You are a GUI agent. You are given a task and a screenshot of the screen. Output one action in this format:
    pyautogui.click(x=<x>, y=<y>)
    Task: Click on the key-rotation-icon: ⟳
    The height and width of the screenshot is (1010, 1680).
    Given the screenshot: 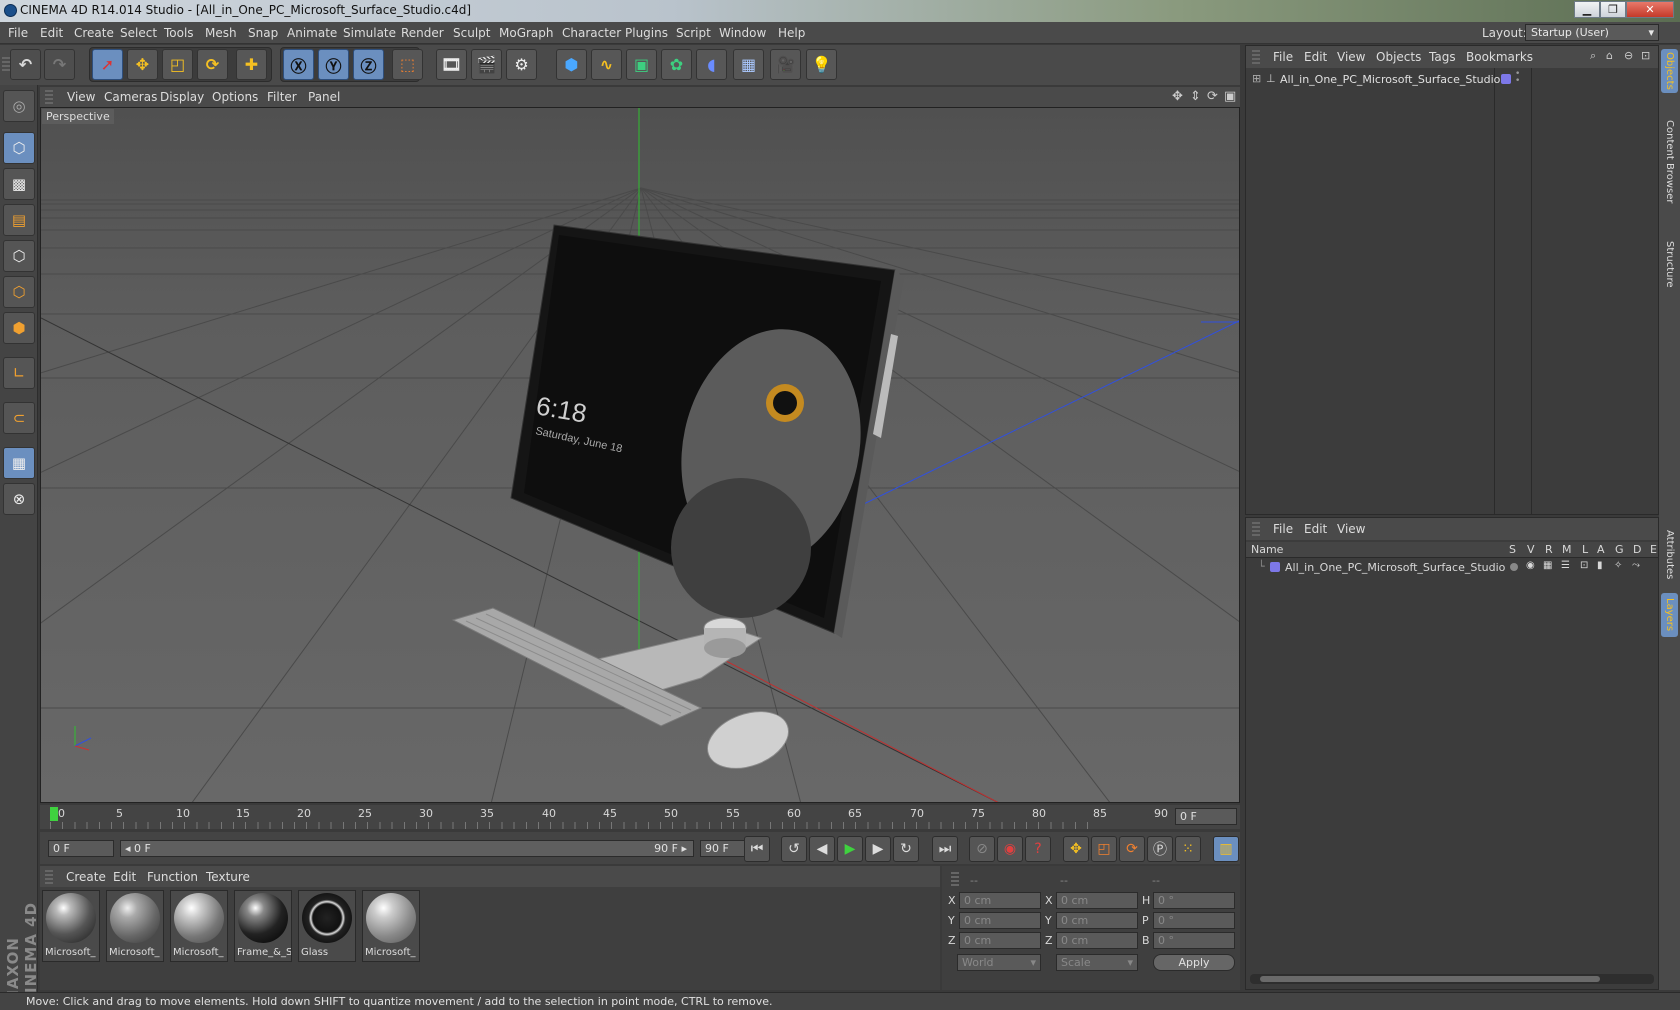 What is the action you would take?
    pyautogui.click(x=1132, y=849)
    